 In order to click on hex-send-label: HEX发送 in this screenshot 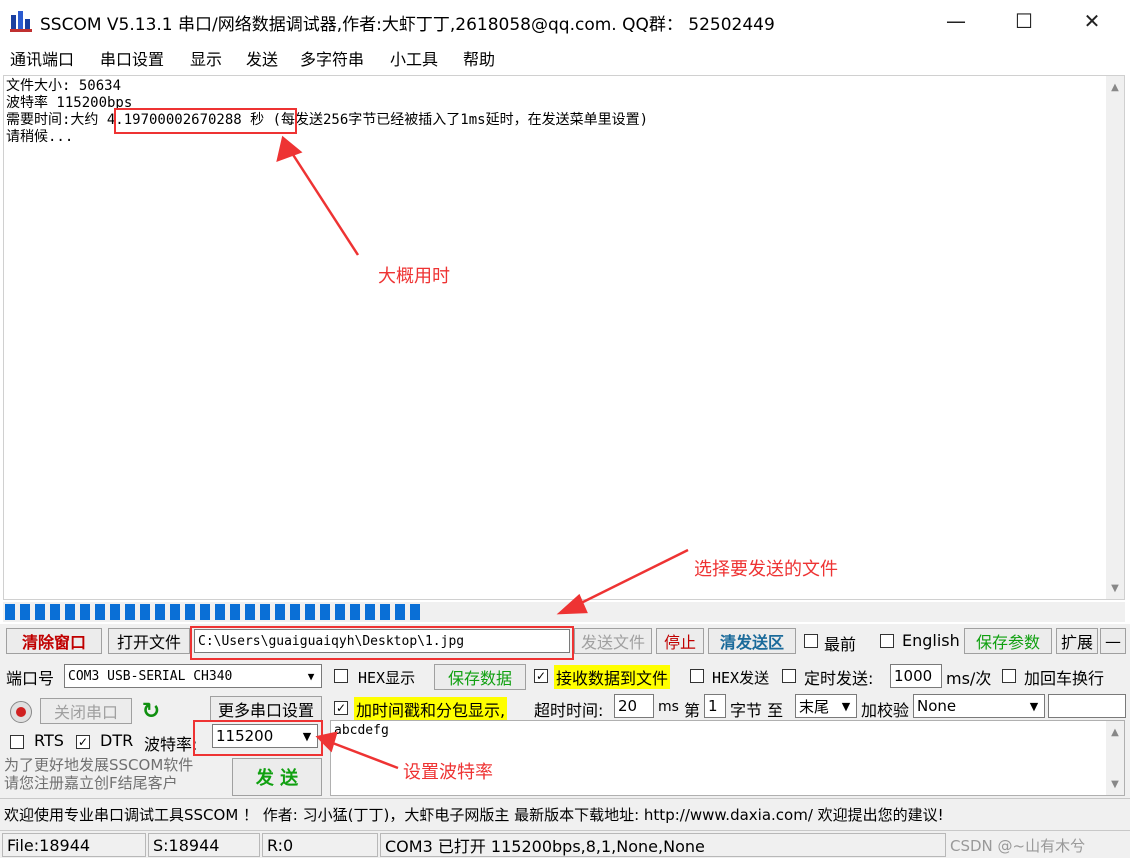, I will do `click(741, 678)`.